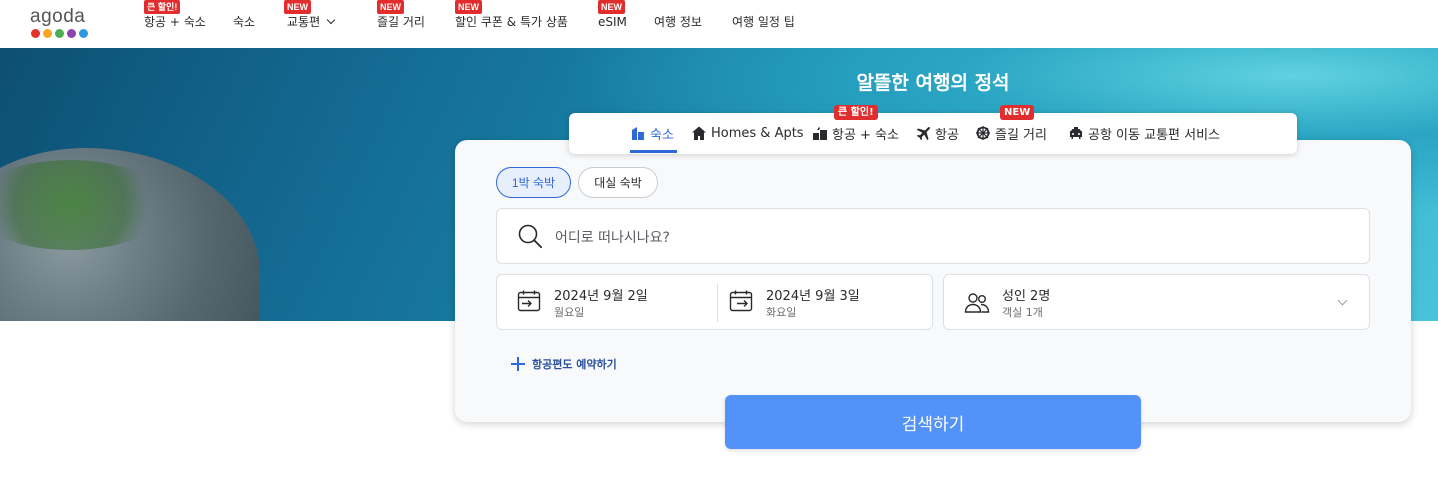 The image size is (1438, 491). What do you see at coordinates (933, 236) in the screenshot?
I see `destination-search-input: 어디로 떠나시나요?` at bounding box center [933, 236].